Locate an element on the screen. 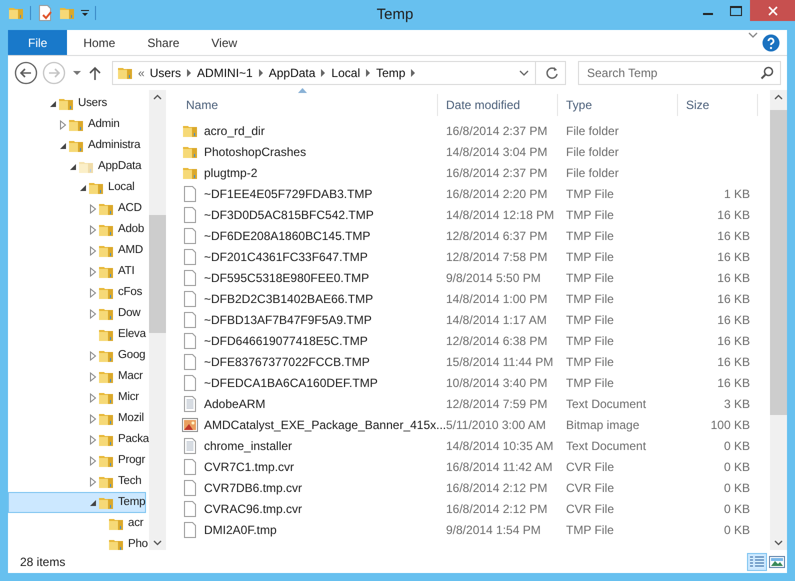 Image resolution: width=795 pixels, height=581 pixels. file-name: DMI2A0F.tmp is located at coordinates (240, 529).